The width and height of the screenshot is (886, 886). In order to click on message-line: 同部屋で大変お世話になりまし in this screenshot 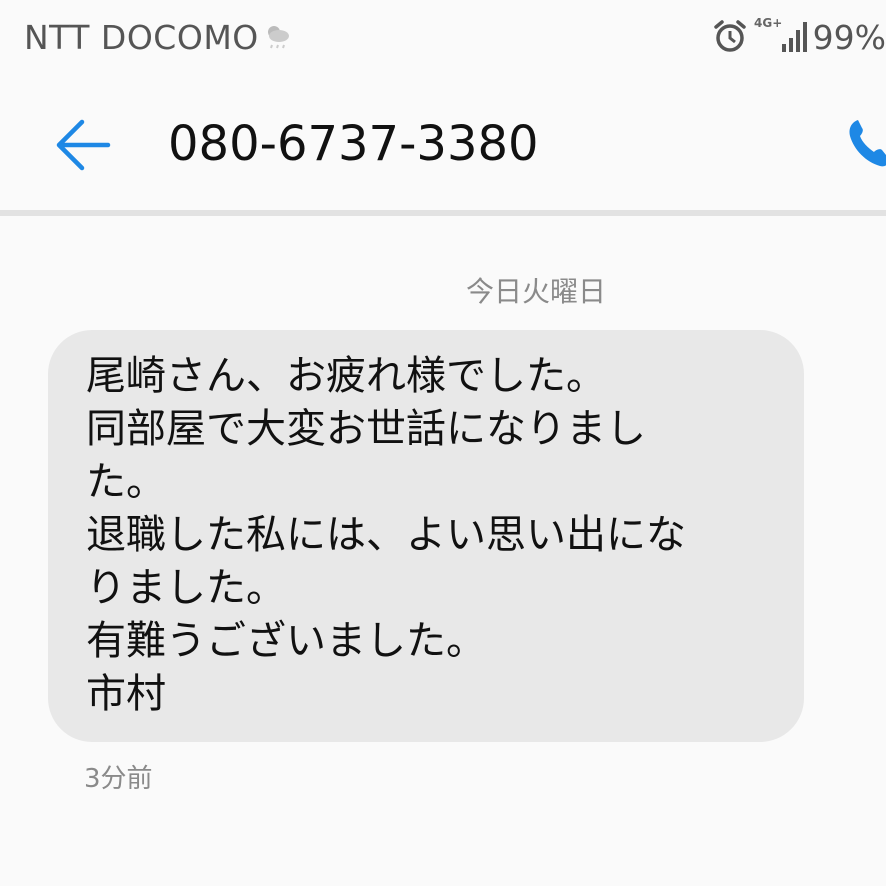, I will do `click(366, 429)`.